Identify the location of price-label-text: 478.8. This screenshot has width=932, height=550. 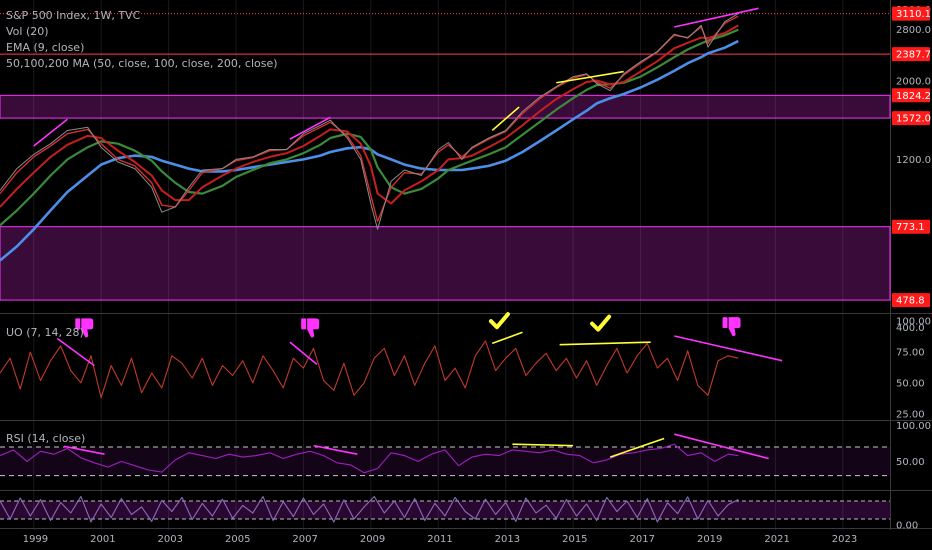
(910, 301).